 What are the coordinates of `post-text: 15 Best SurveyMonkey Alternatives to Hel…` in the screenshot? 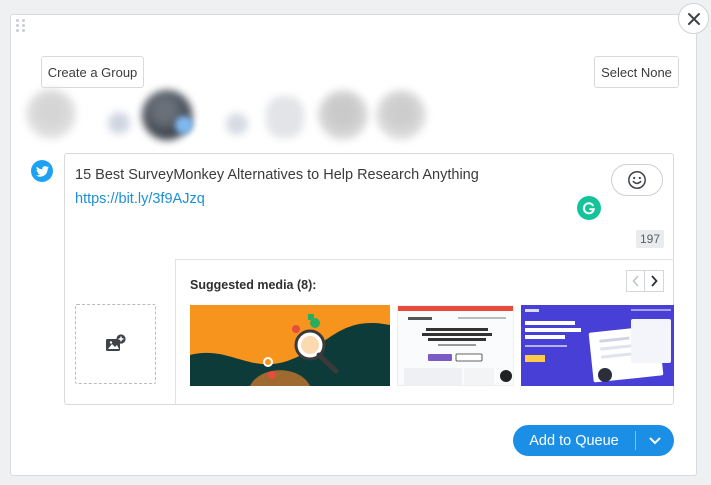 It's located at (277, 175).